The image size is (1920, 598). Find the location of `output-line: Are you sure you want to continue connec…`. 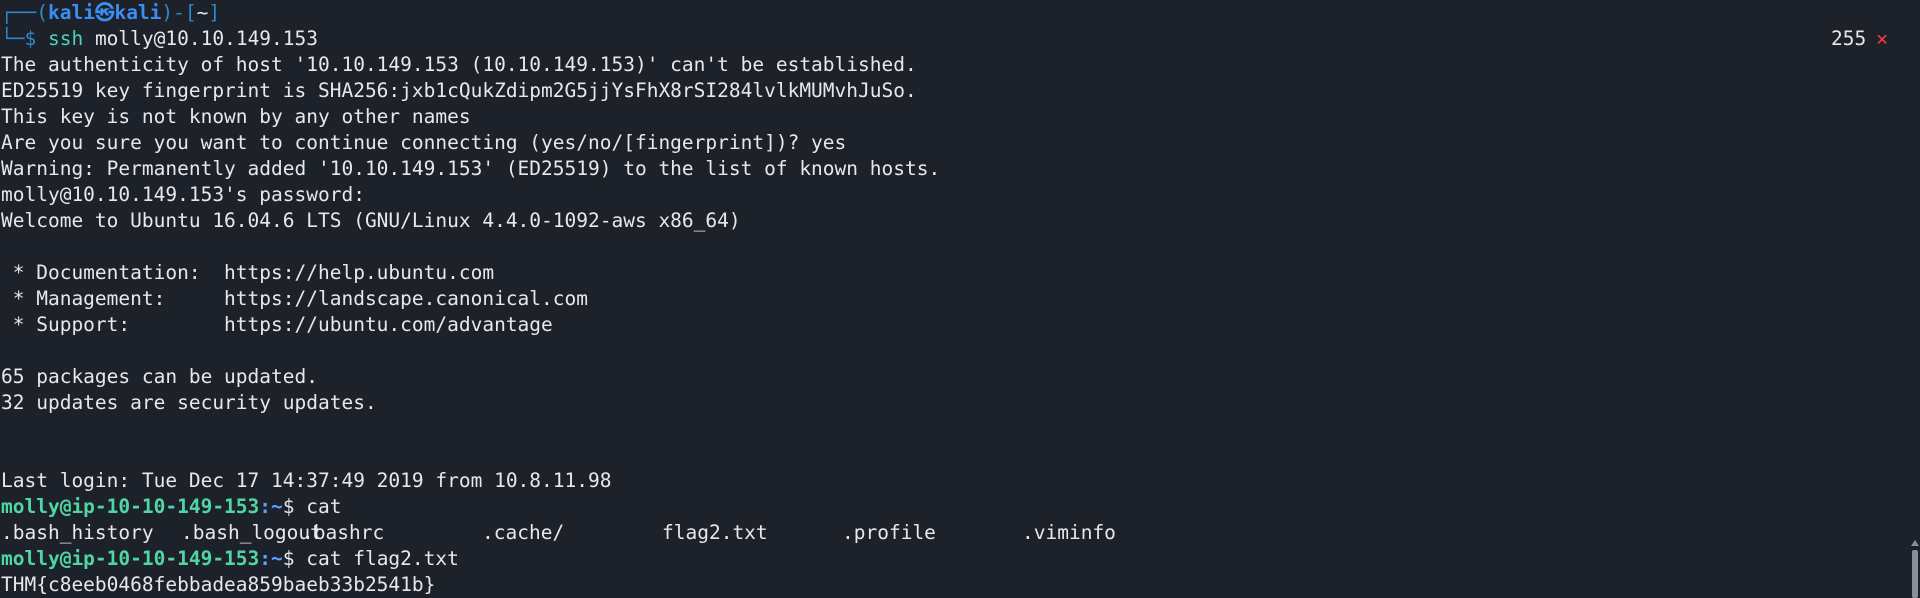

output-line: Are you sure you want to continue connec… is located at coordinates (424, 142).